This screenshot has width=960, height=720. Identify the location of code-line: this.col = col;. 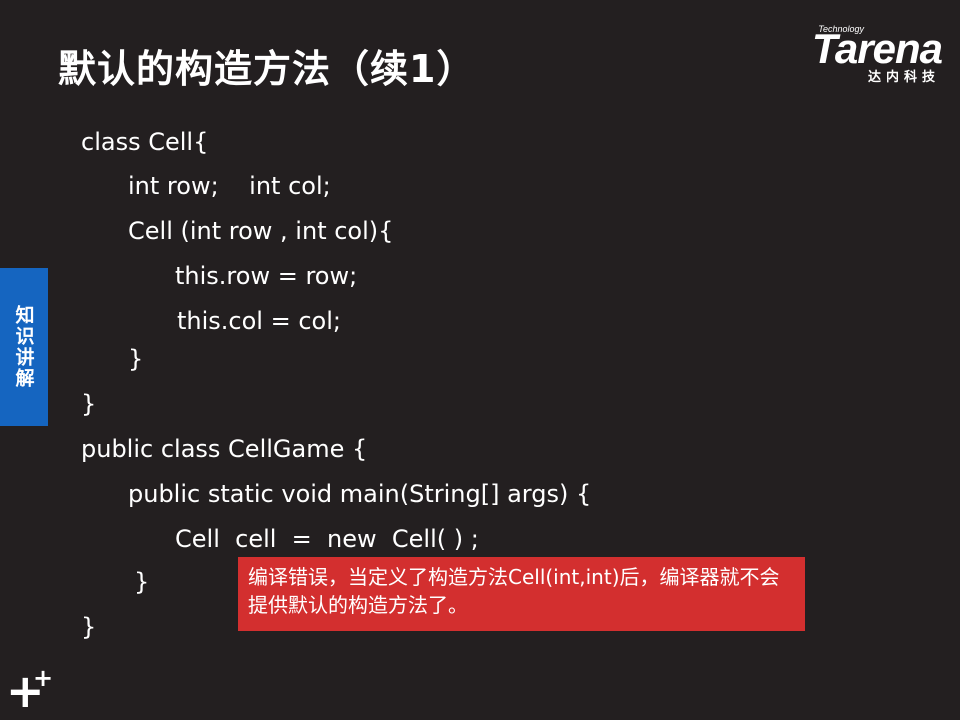
(259, 321).